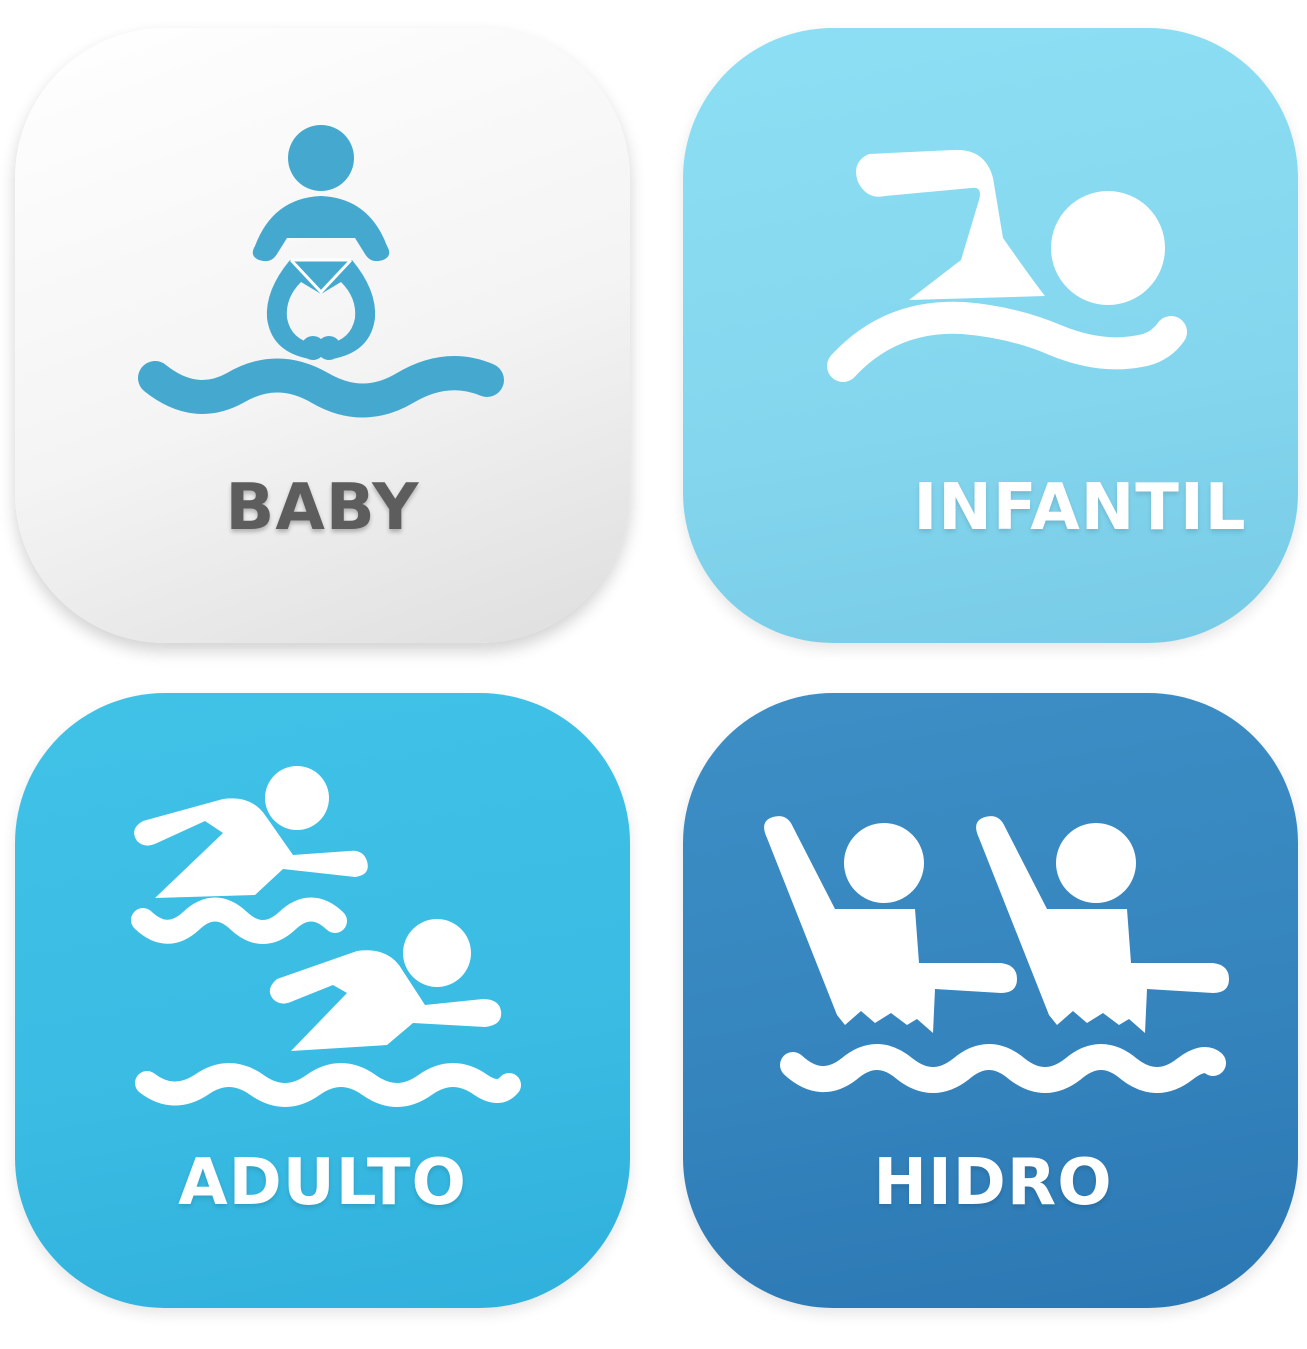 This screenshot has width=1307, height=1349. What do you see at coordinates (321, 271) in the screenshot?
I see `baby-swim-icon` at bounding box center [321, 271].